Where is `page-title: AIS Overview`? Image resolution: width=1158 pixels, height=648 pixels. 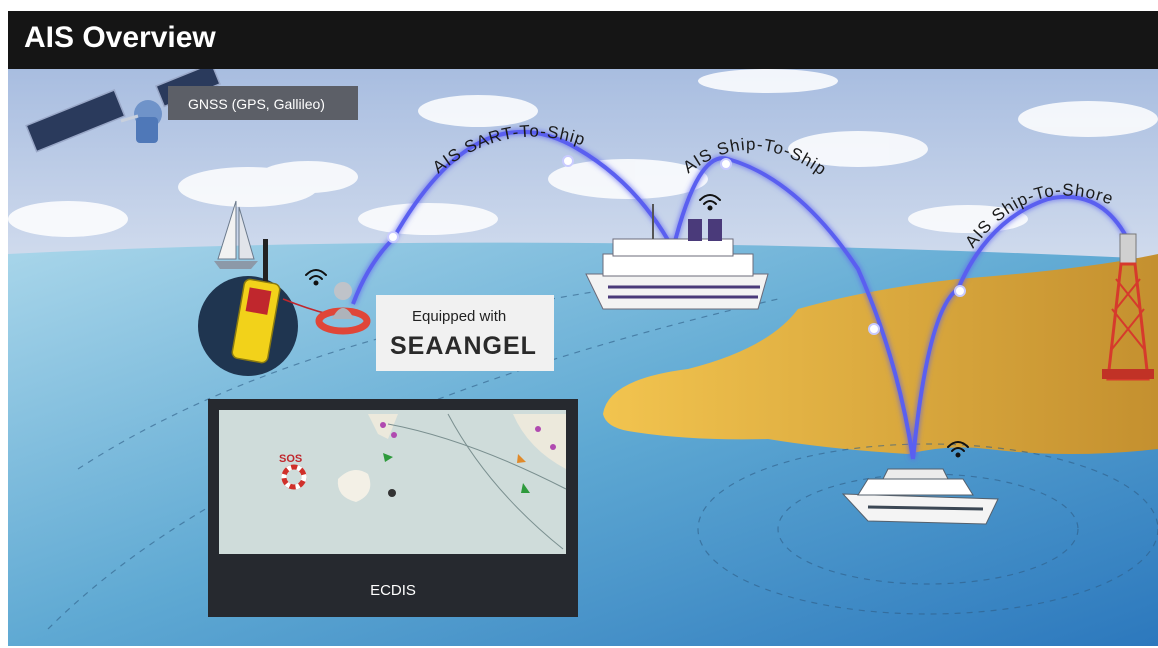 page-title: AIS Overview is located at coordinates (120, 37).